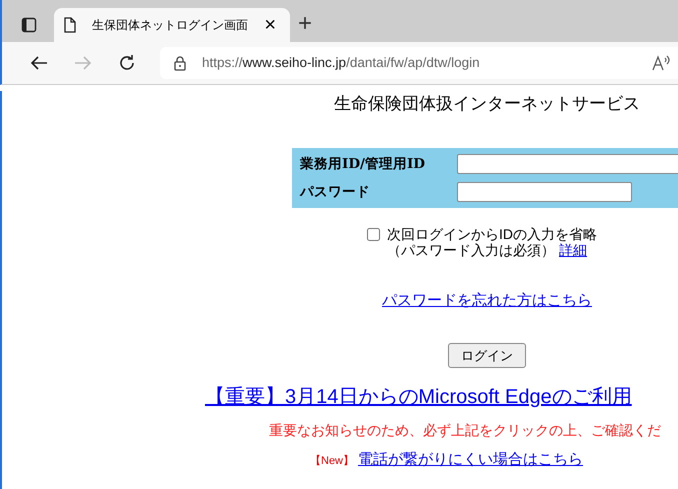  What do you see at coordinates (492, 234) in the screenshot?
I see `remember-label: 次回ログインからIDの入力を省略` at bounding box center [492, 234].